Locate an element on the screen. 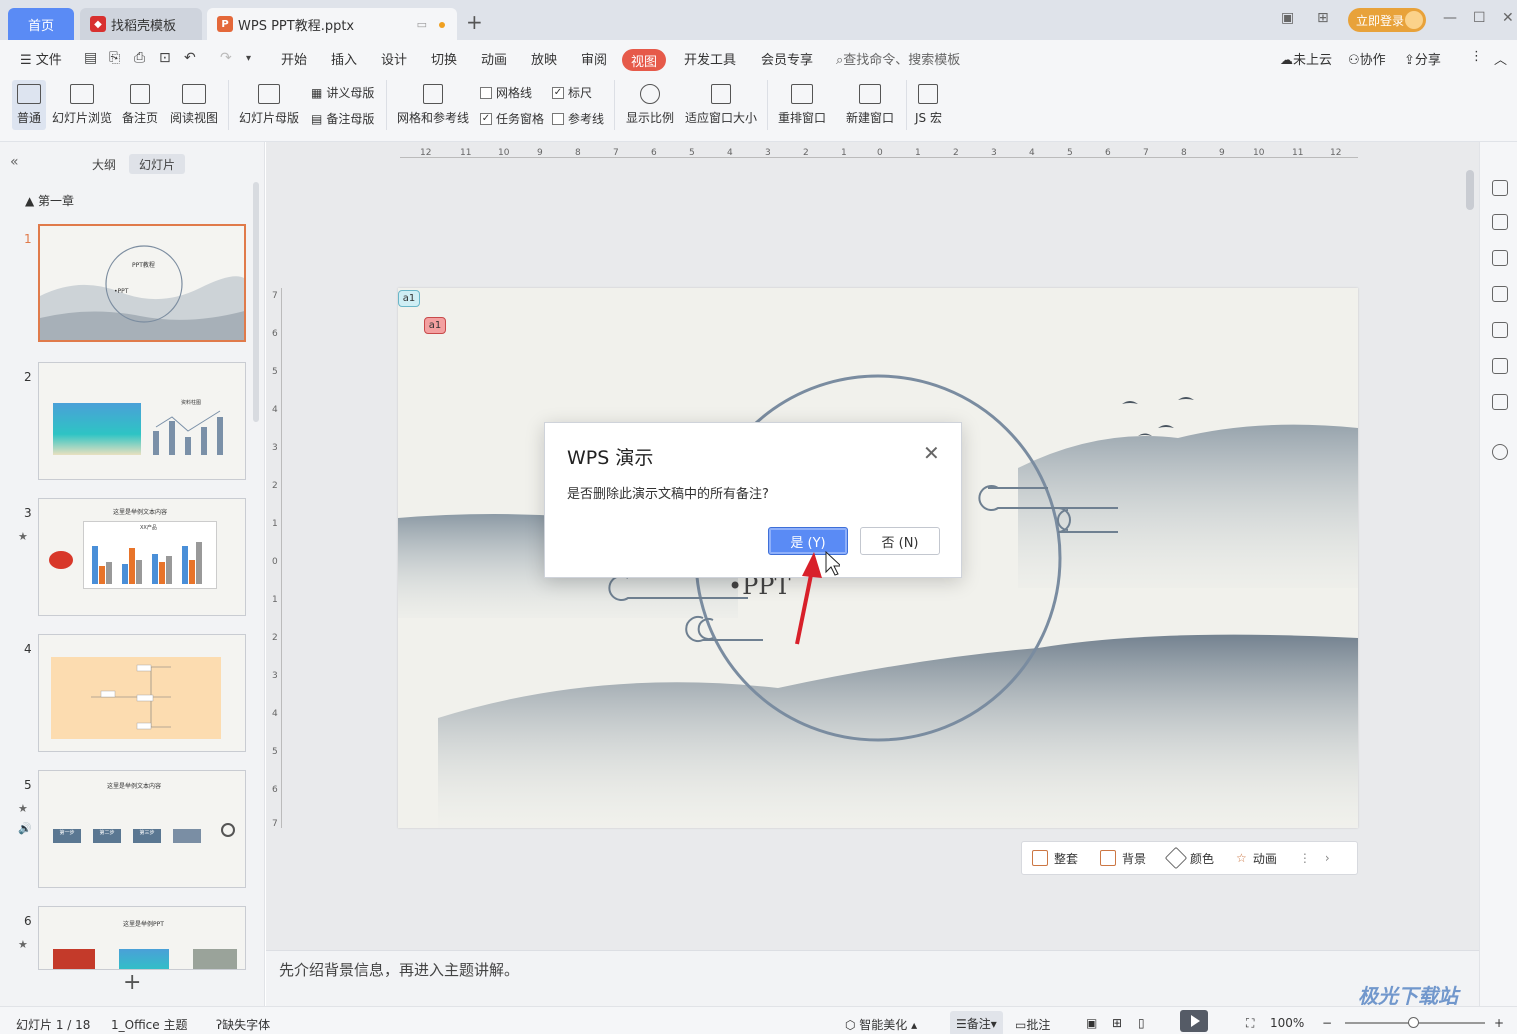 Image resolution: width=1517 pixels, height=1034 pixels. menu-insert: 插入 is located at coordinates (344, 58).